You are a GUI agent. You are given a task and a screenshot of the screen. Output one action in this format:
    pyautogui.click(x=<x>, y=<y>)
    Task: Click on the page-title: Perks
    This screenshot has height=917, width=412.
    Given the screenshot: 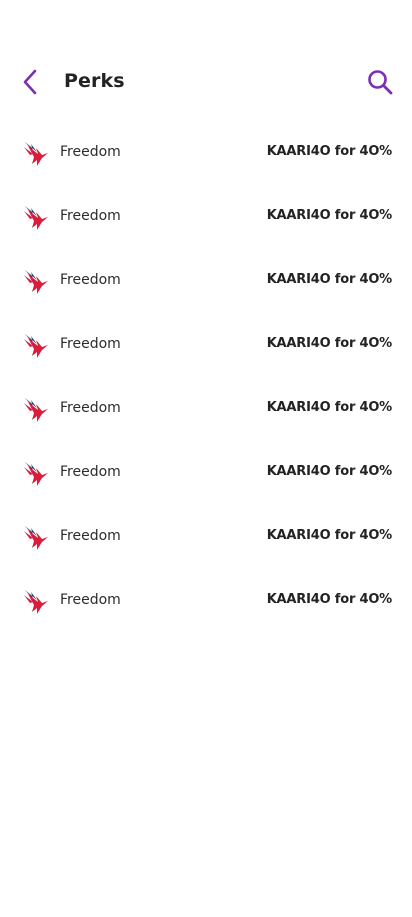 What is the action you would take?
    pyautogui.click(x=94, y=81)
    